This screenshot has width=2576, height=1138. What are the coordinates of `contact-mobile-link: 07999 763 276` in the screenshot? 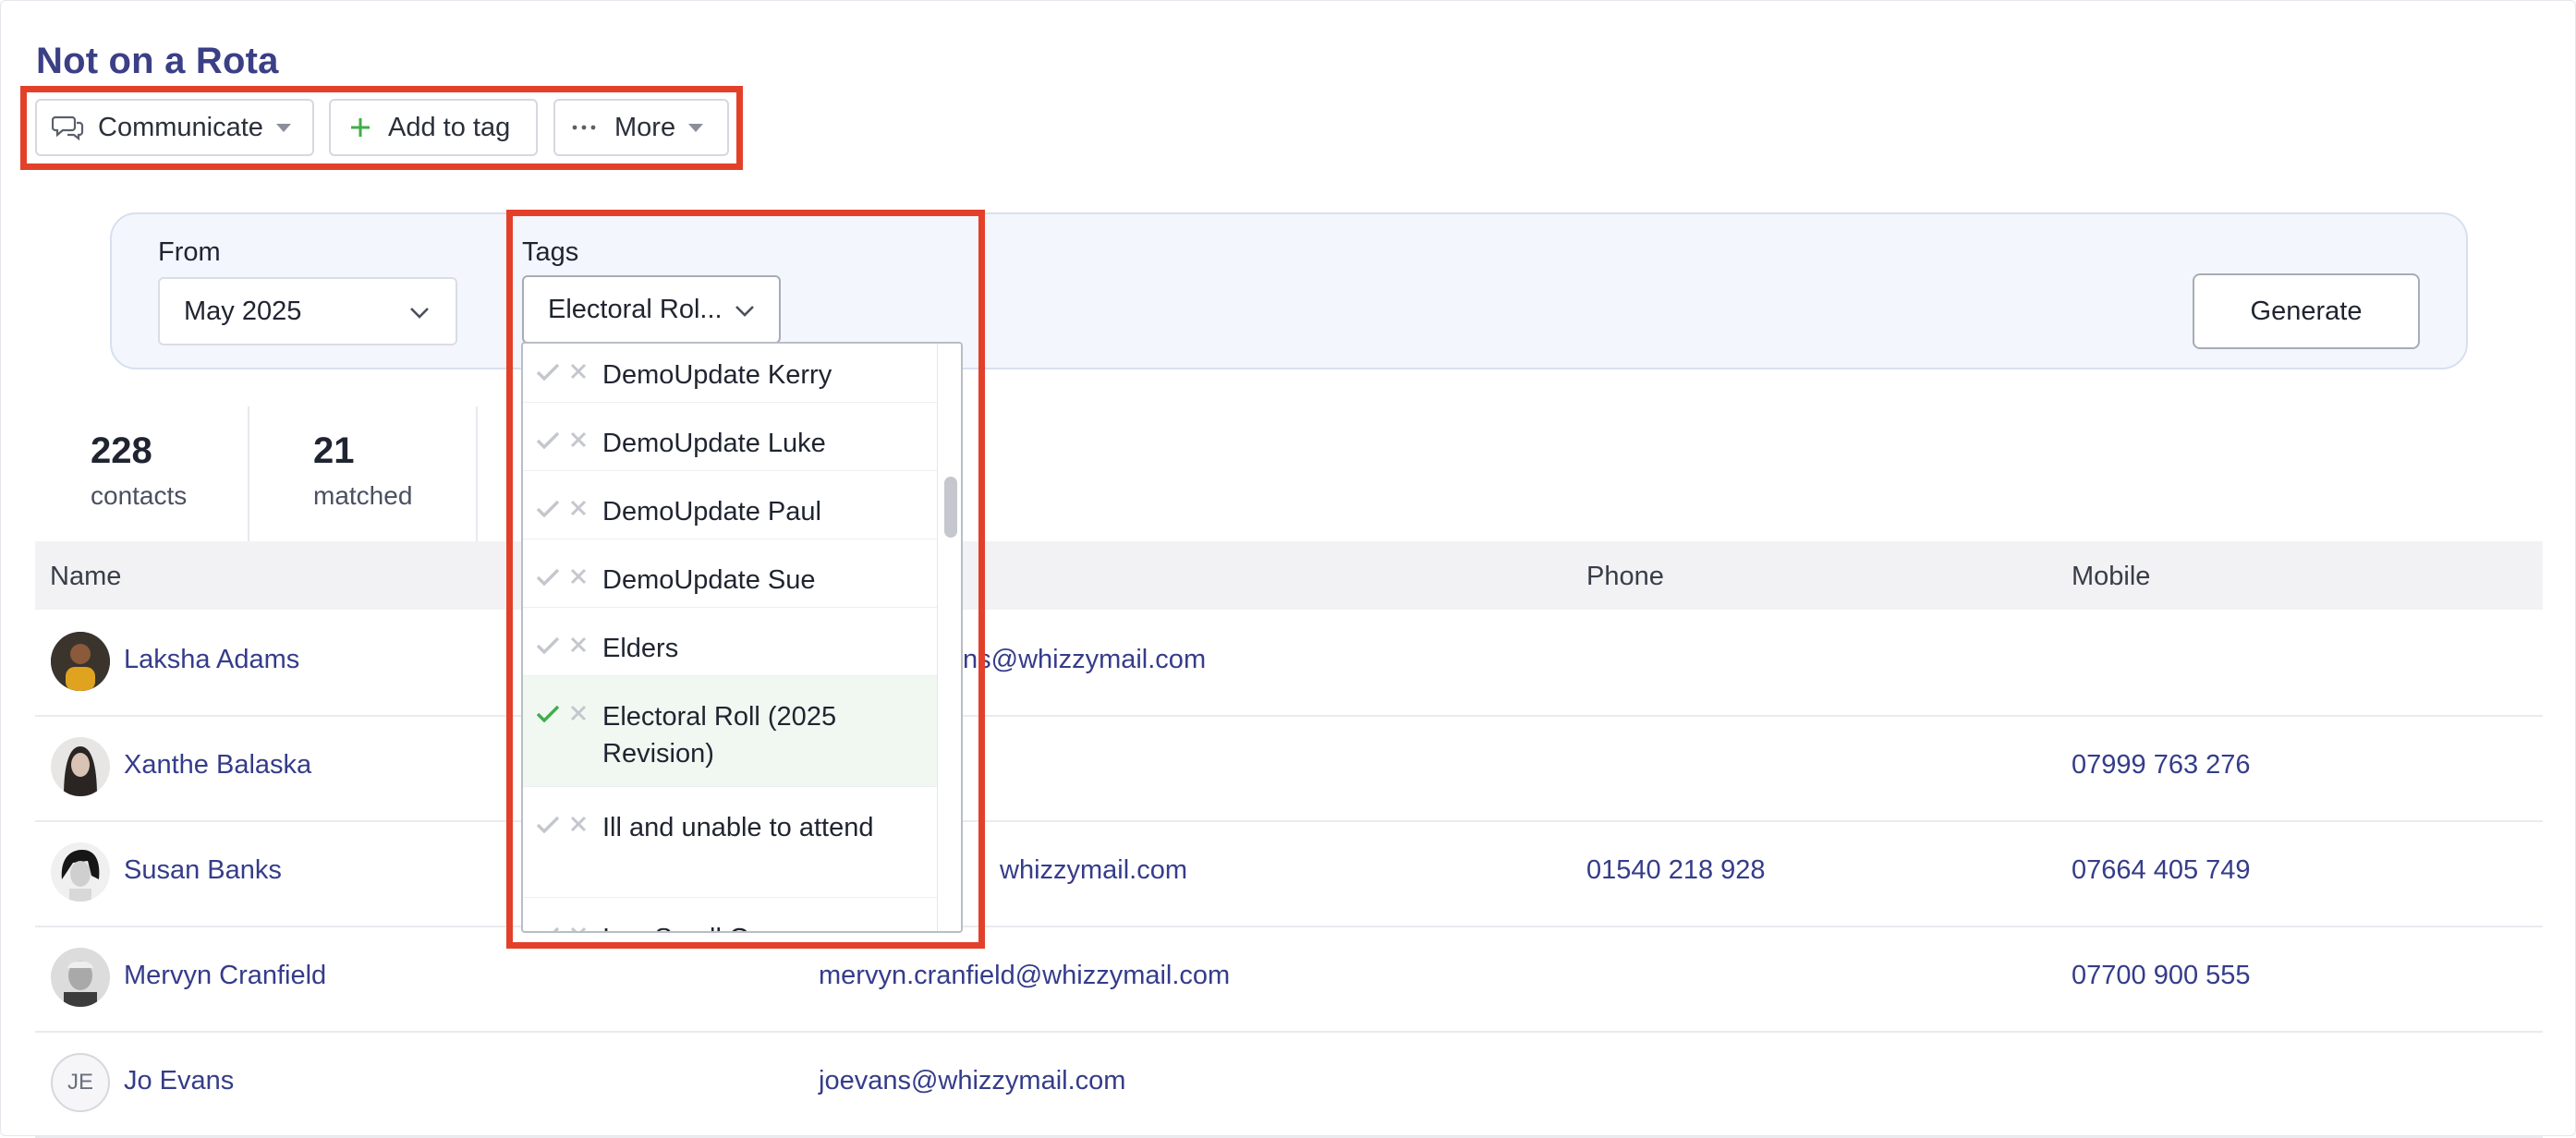 It's located at (2161, 765).